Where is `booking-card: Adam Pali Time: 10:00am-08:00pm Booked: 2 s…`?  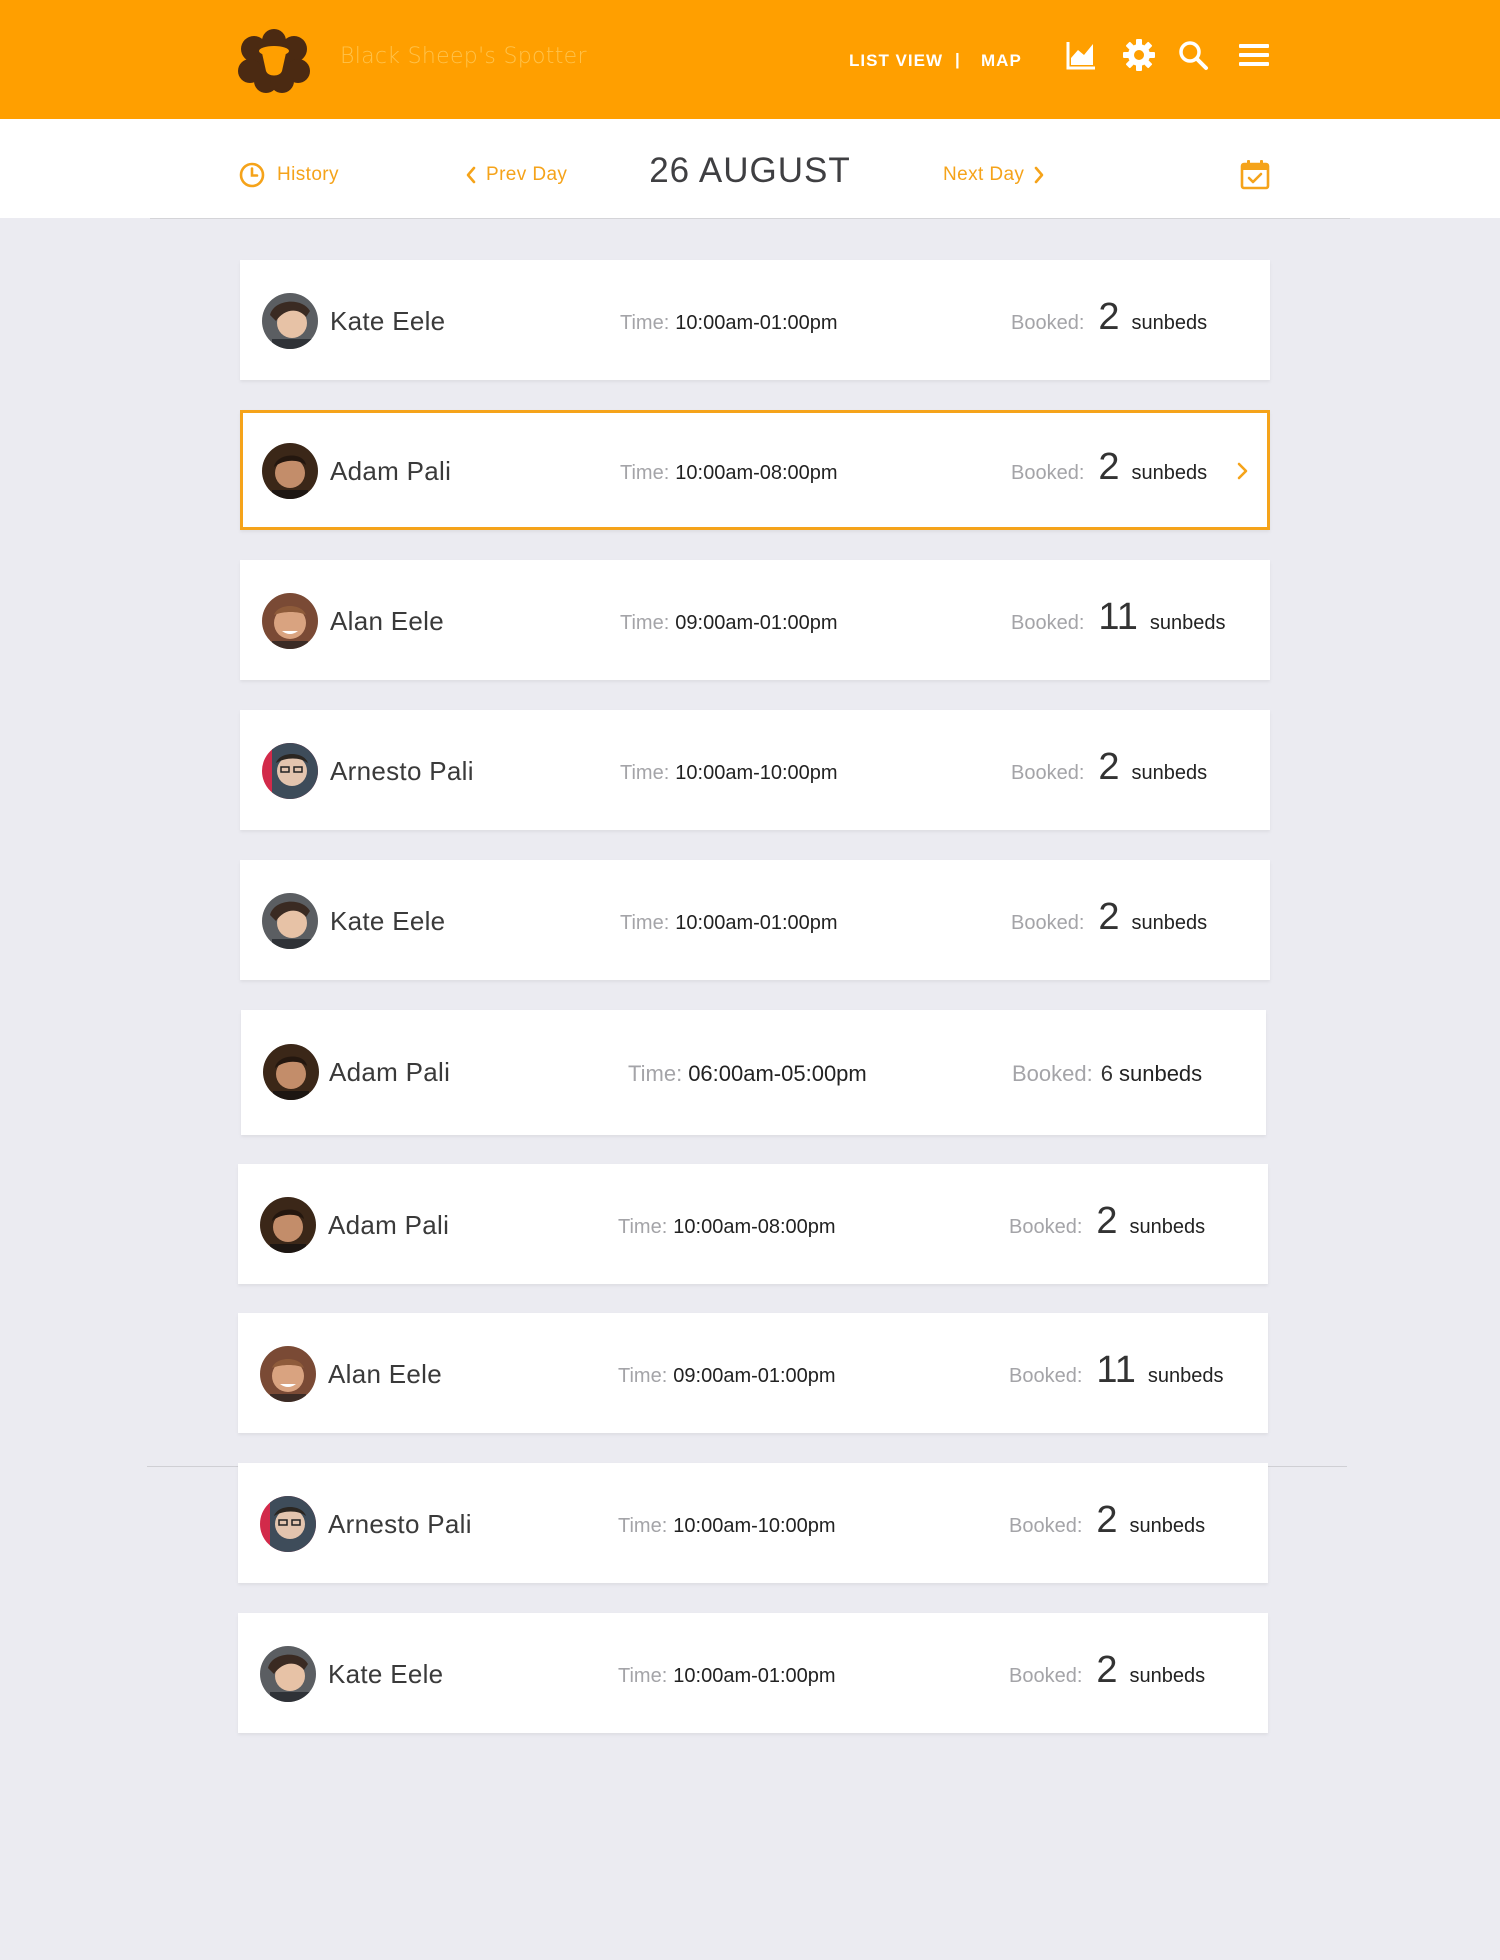 booking-card: Adam Pali Time: 10:00am-08:00pm Booked: 2 s… is located at coordinates (753, 1224).